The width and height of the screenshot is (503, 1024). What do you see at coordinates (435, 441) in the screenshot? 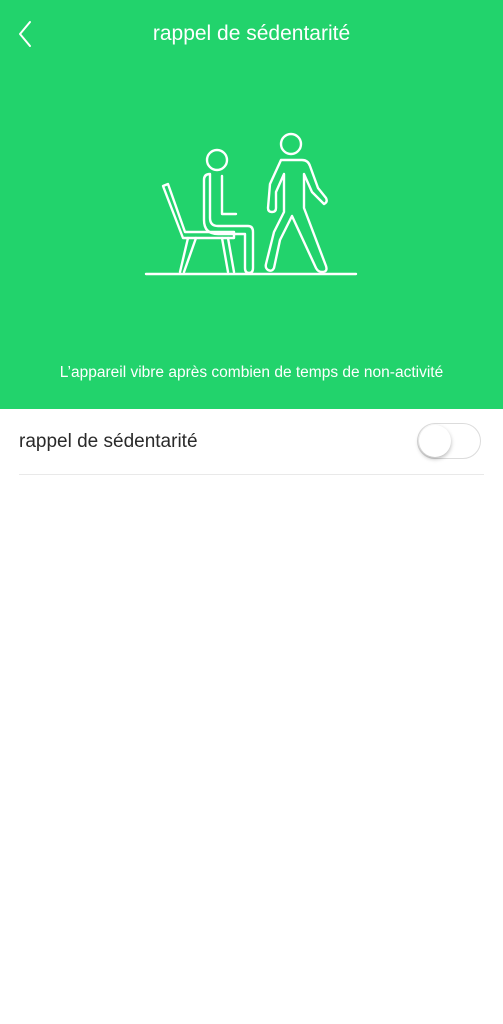
I see `toggle-knob` at bounding box center [435, 441].